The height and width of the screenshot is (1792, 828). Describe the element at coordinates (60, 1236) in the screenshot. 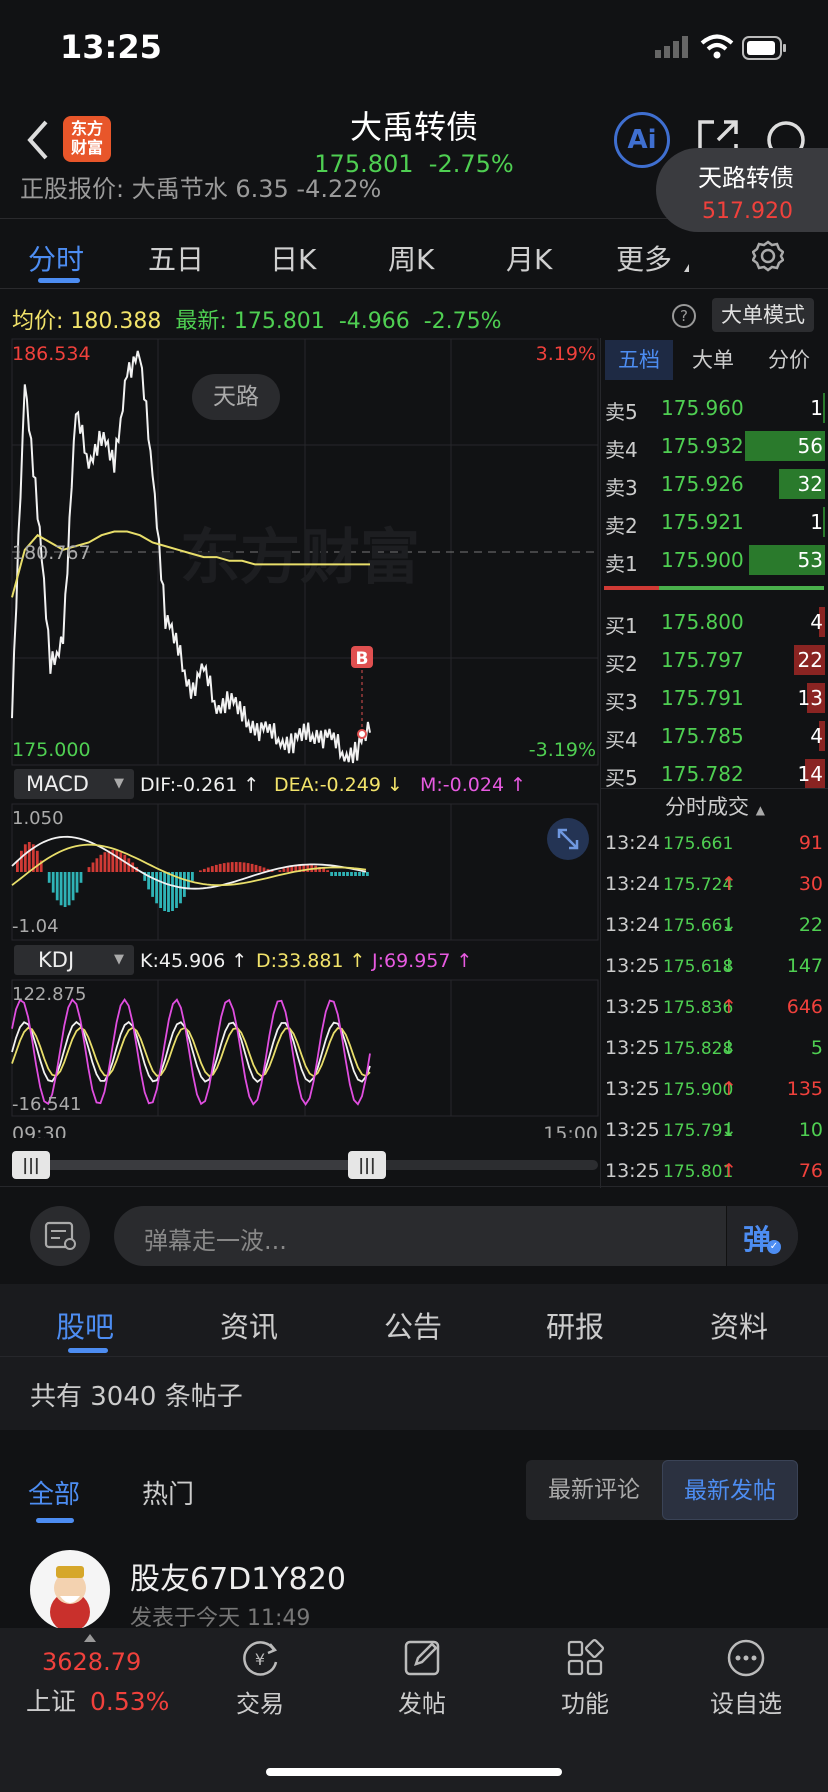

I see `danmu-settings-button` at that location.